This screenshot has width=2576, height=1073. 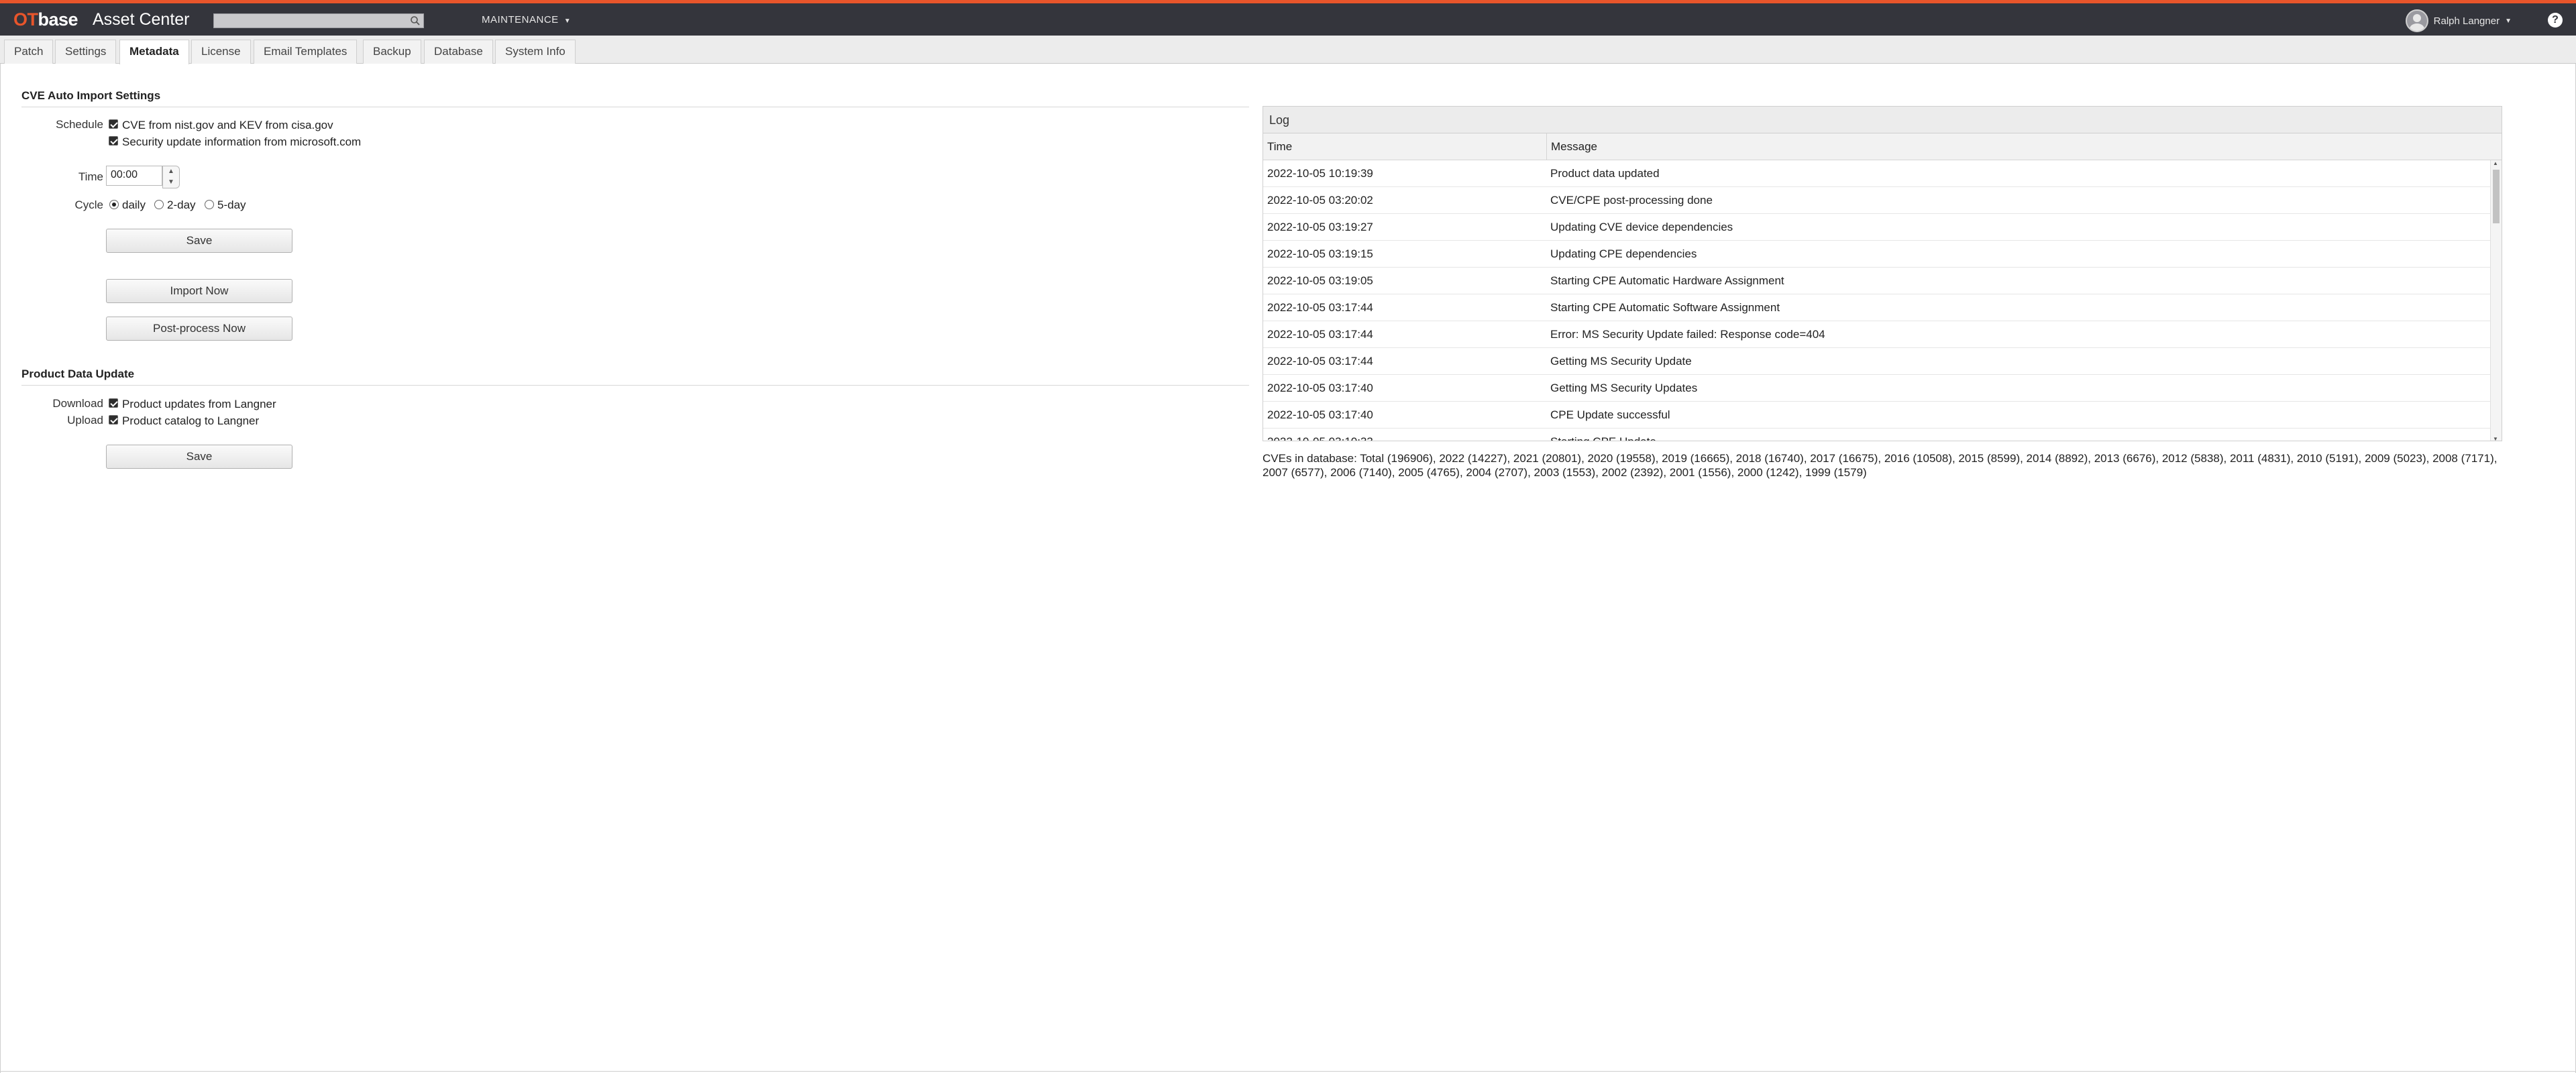 What do you see at coordinates (1571, 146) in the screenshot?
I see `col-message-header: Message` at bounding box center [1571, 146].